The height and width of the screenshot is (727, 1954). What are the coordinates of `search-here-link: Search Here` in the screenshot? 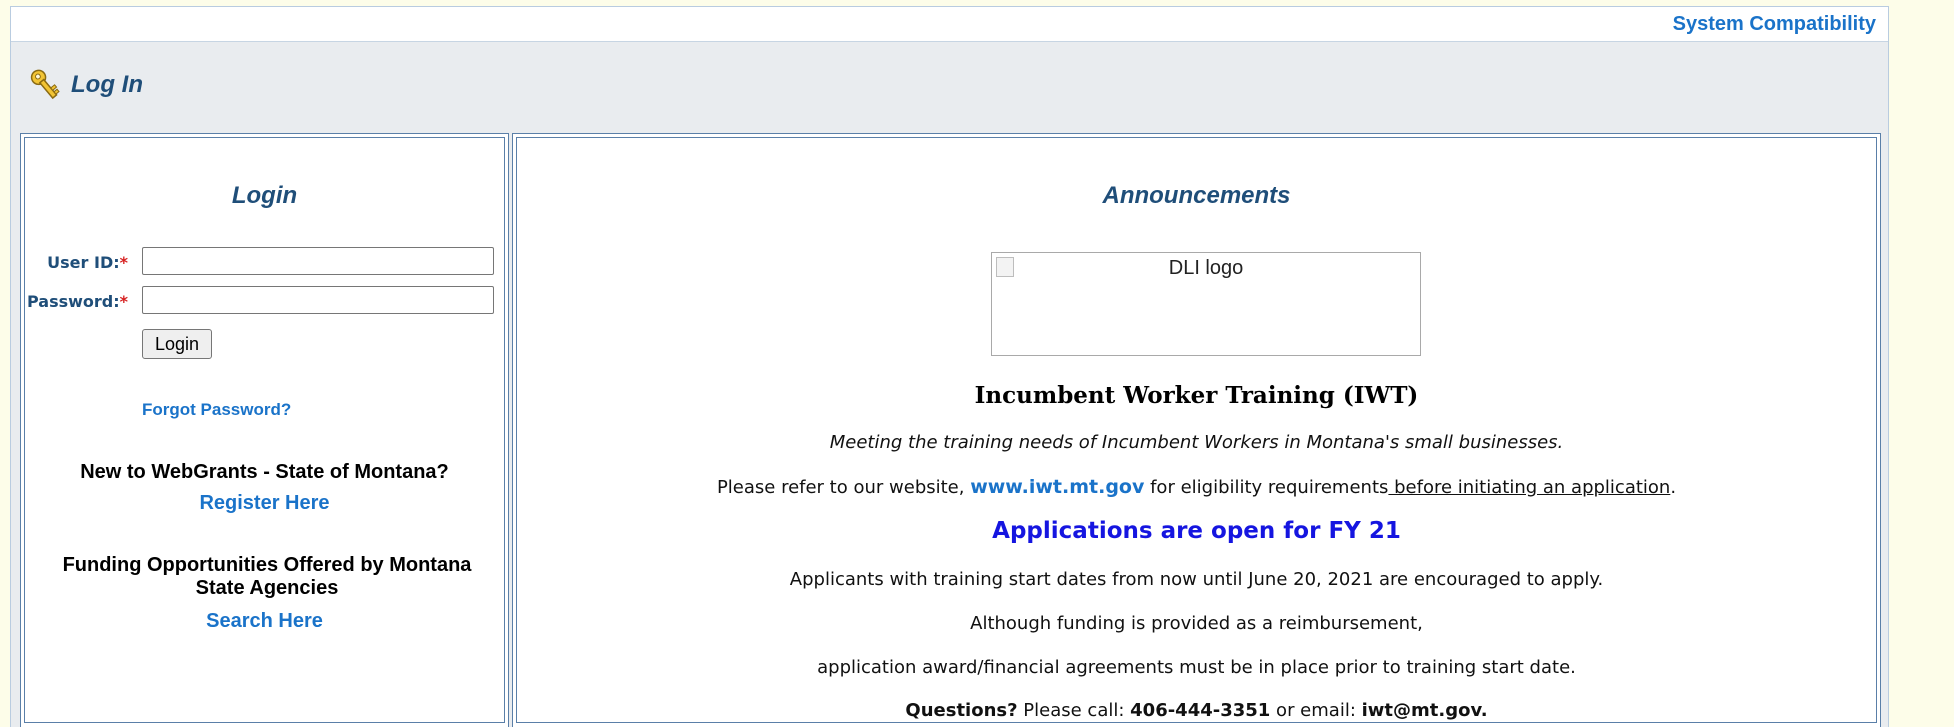 It's located at (264, 621).